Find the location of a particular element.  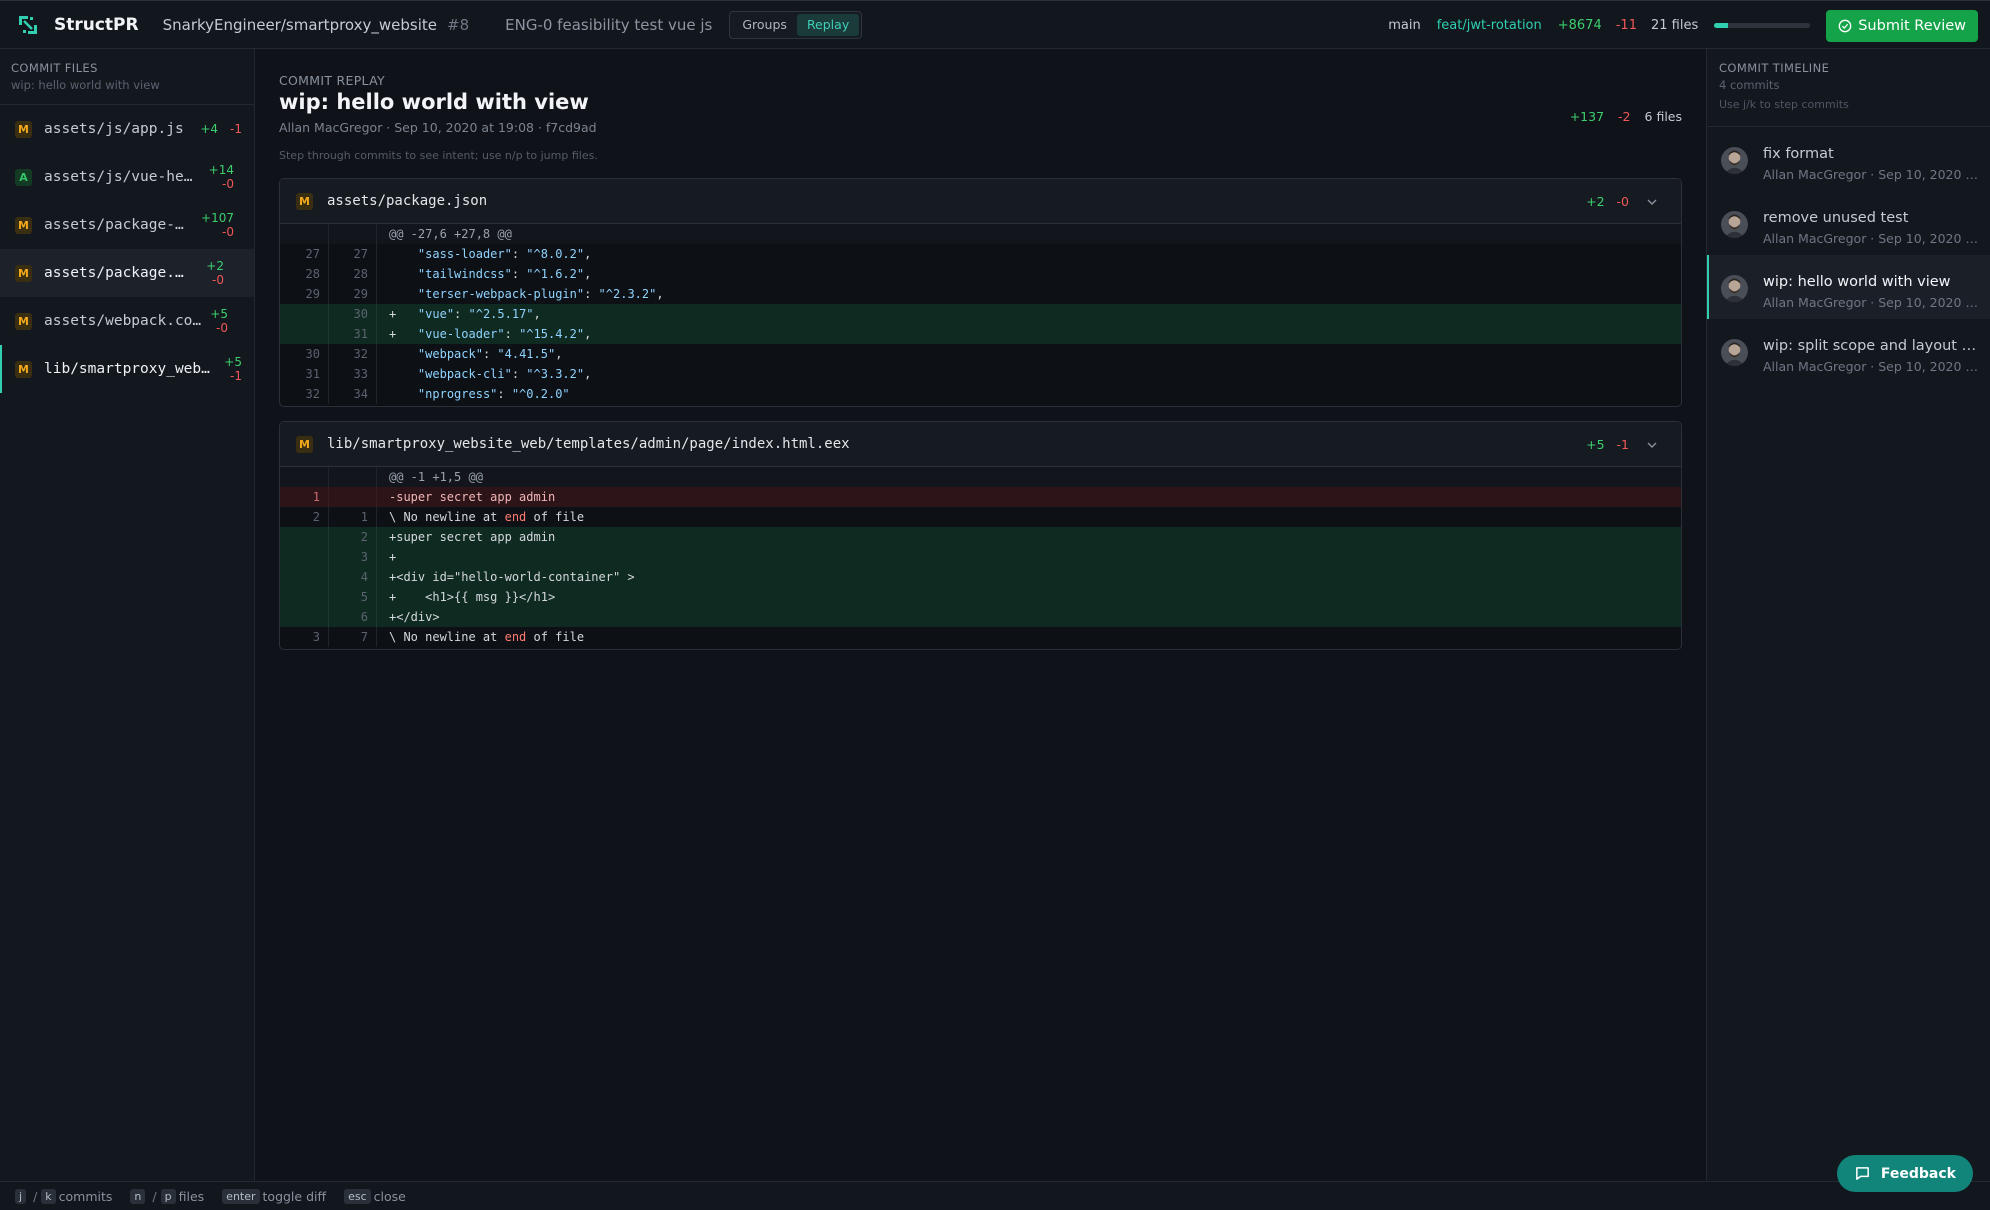

commit-additions: +137 is located at coordinates (1587, 116).